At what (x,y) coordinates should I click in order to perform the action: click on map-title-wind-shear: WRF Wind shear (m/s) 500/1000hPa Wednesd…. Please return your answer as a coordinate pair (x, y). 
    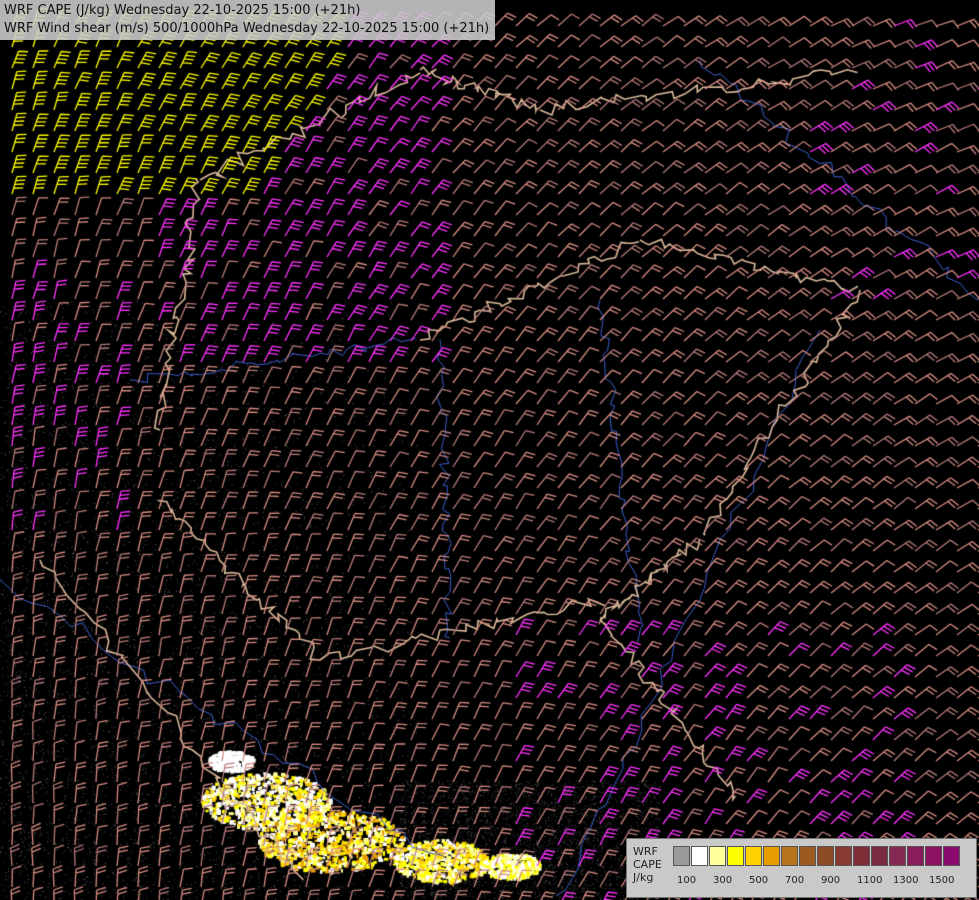
    Looking at the image, I should click on (247, 28).